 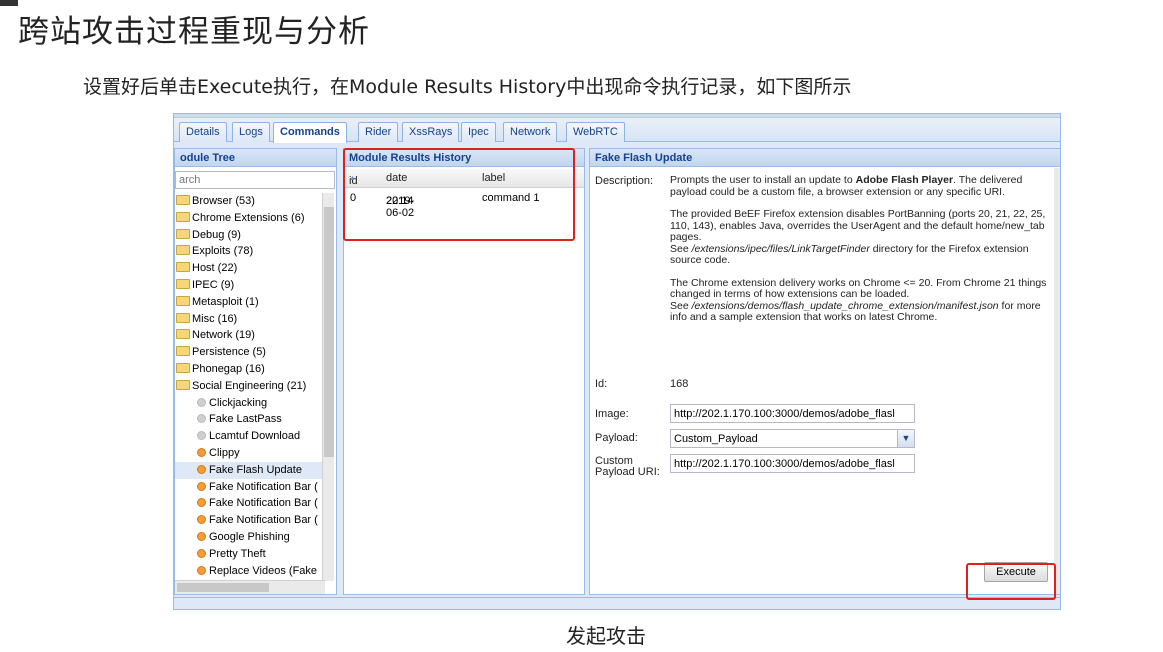 I want to click on description-label: Description:, so click(x=624, y=181).